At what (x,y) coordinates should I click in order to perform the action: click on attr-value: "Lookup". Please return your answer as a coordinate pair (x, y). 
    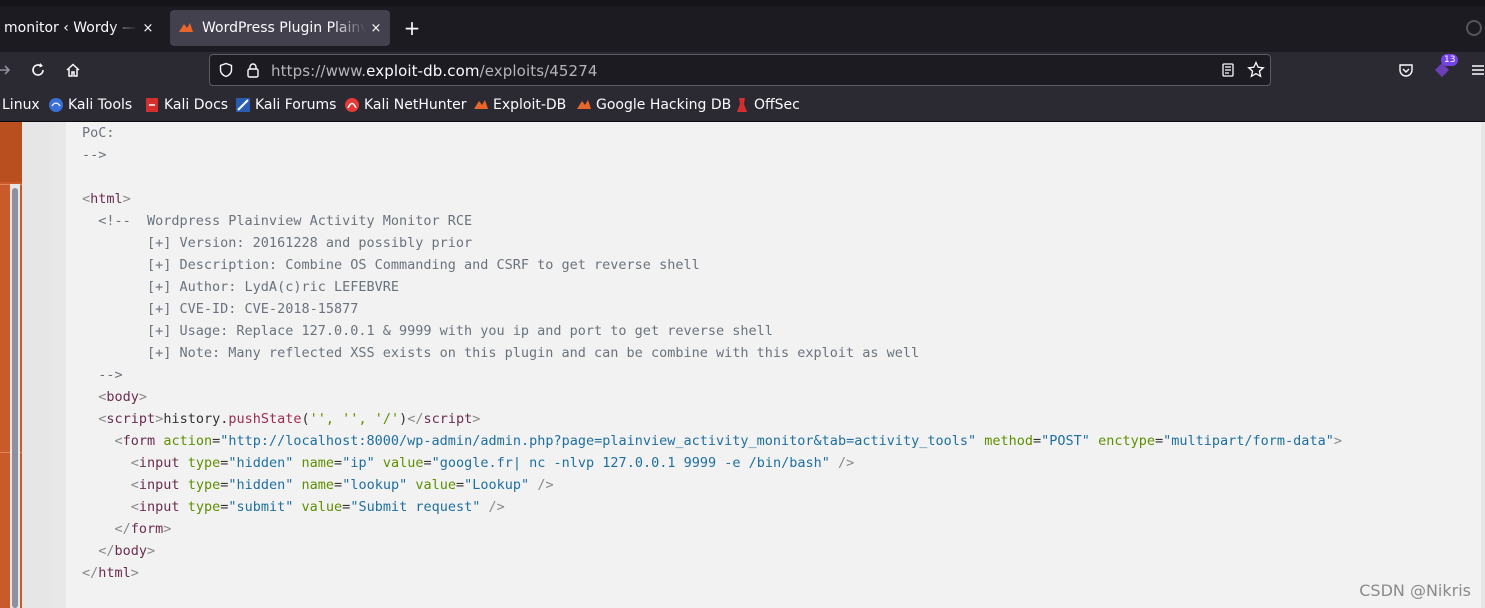
    Looking at the image, I should click on (497, 485).